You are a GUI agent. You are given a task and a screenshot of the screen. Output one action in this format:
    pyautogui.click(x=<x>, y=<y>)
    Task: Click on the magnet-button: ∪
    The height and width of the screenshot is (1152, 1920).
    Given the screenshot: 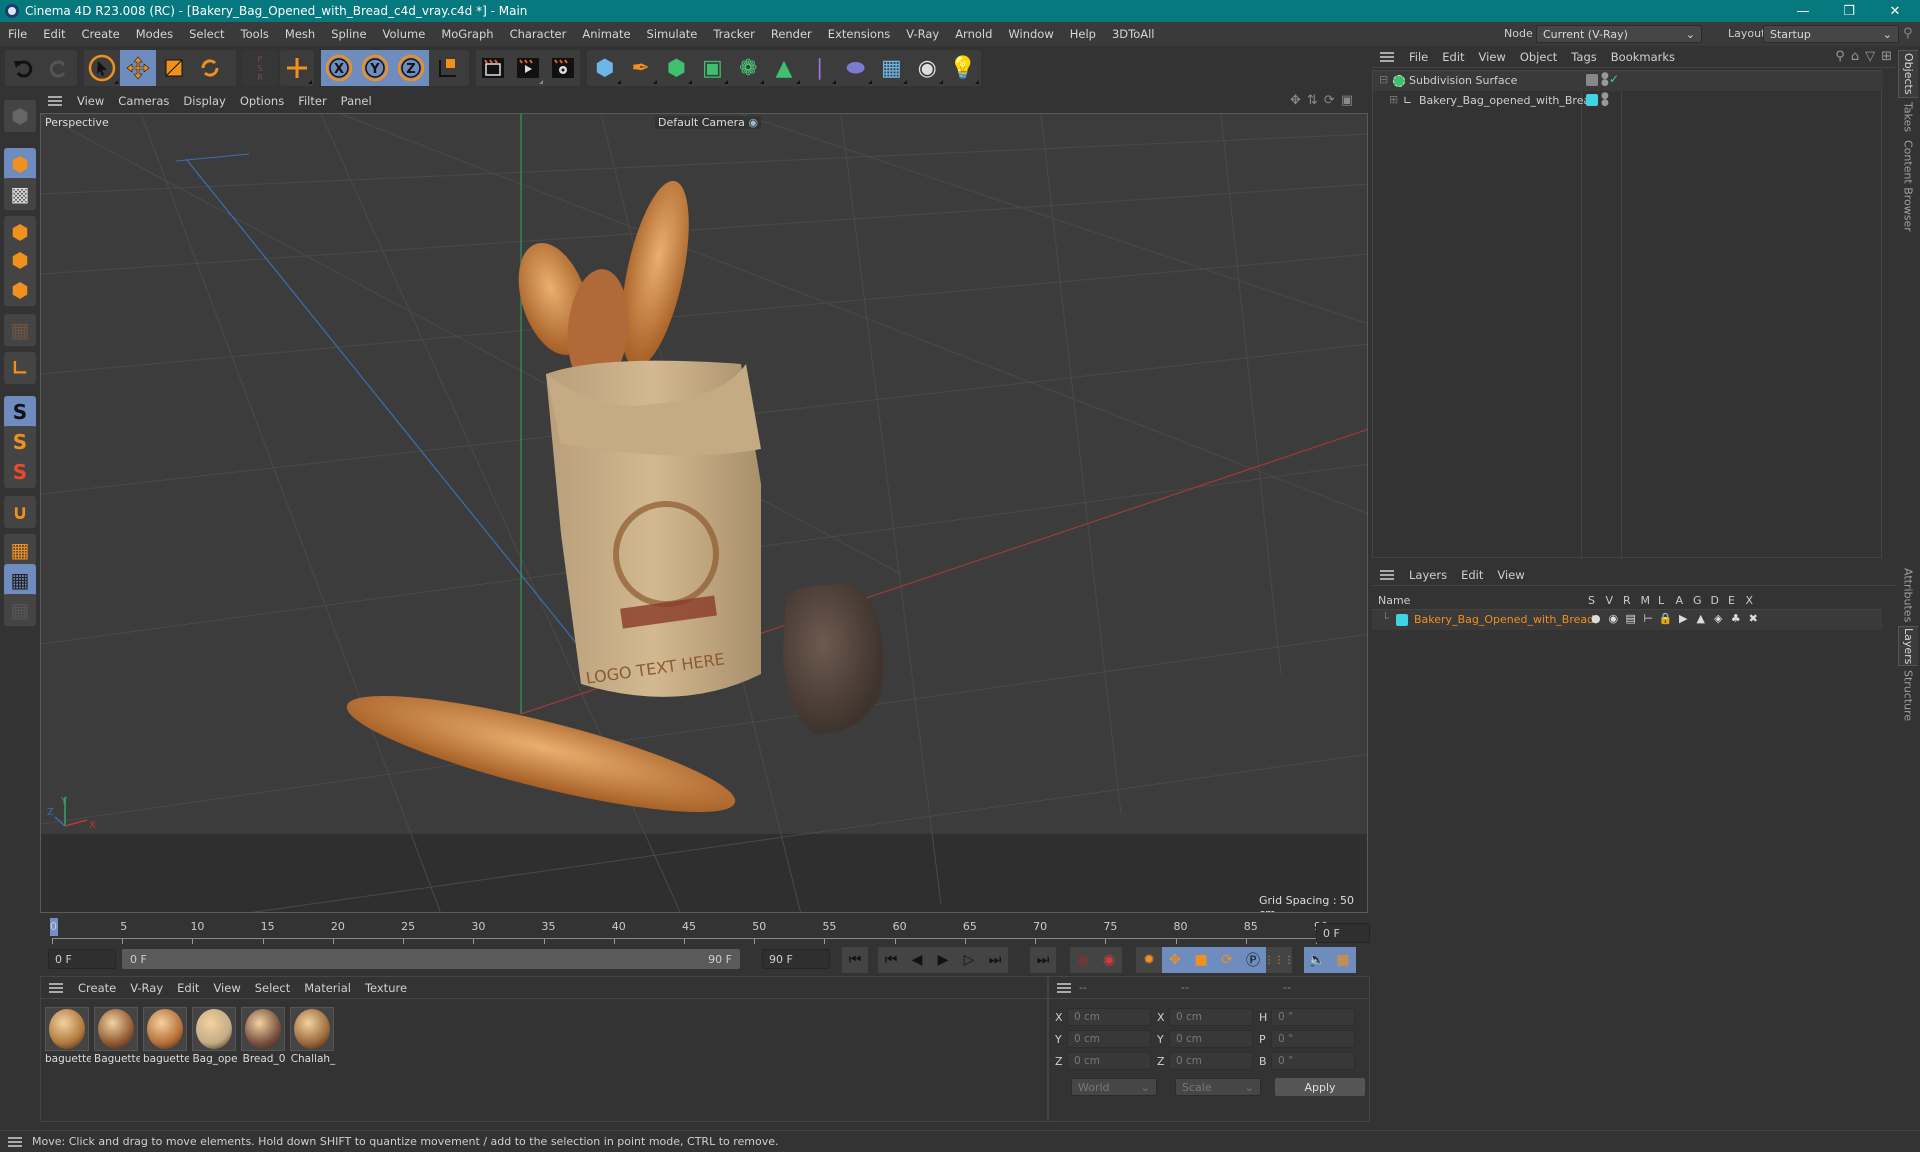 What is the action you would take?
    pyautogui.click(x=20, y=512)
    